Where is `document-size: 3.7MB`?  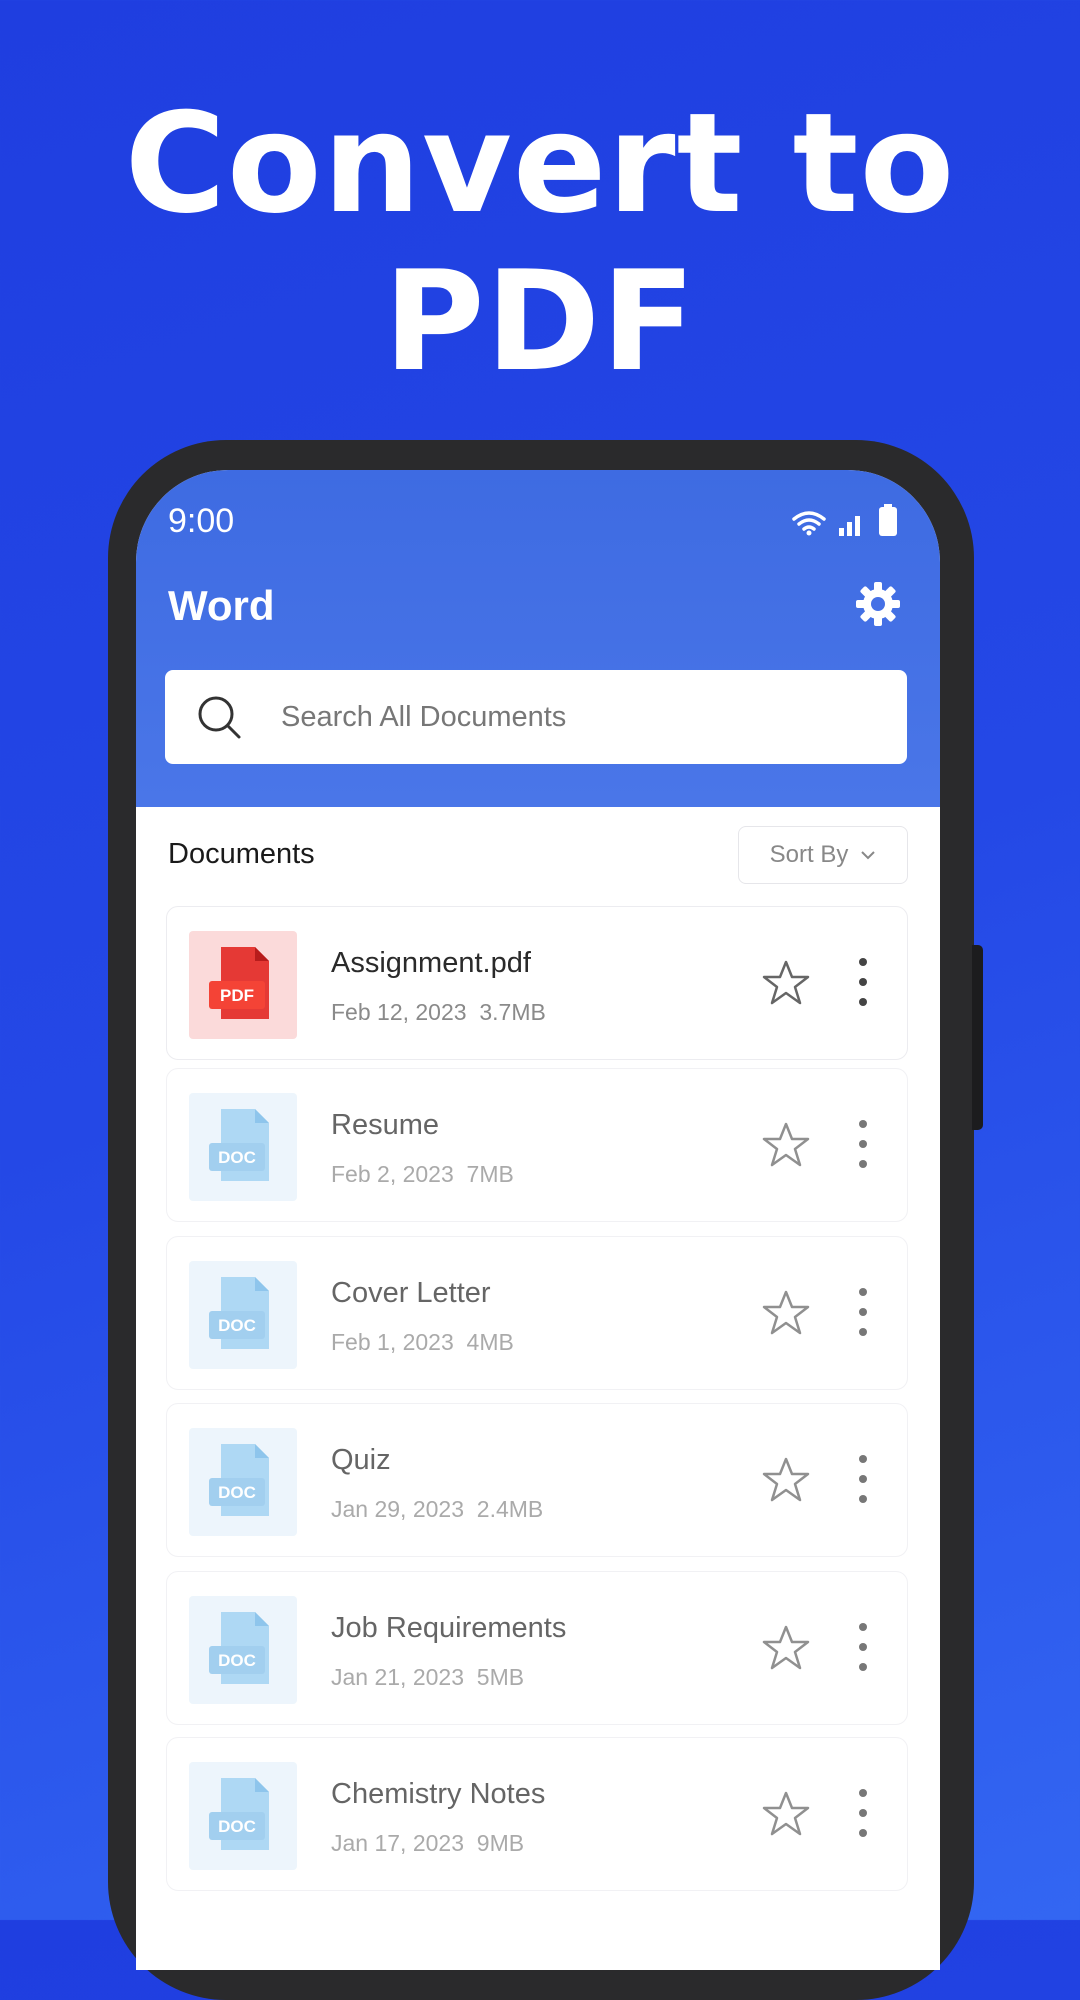 document-size: 3.7MB is located at coordinates (512, 1012).